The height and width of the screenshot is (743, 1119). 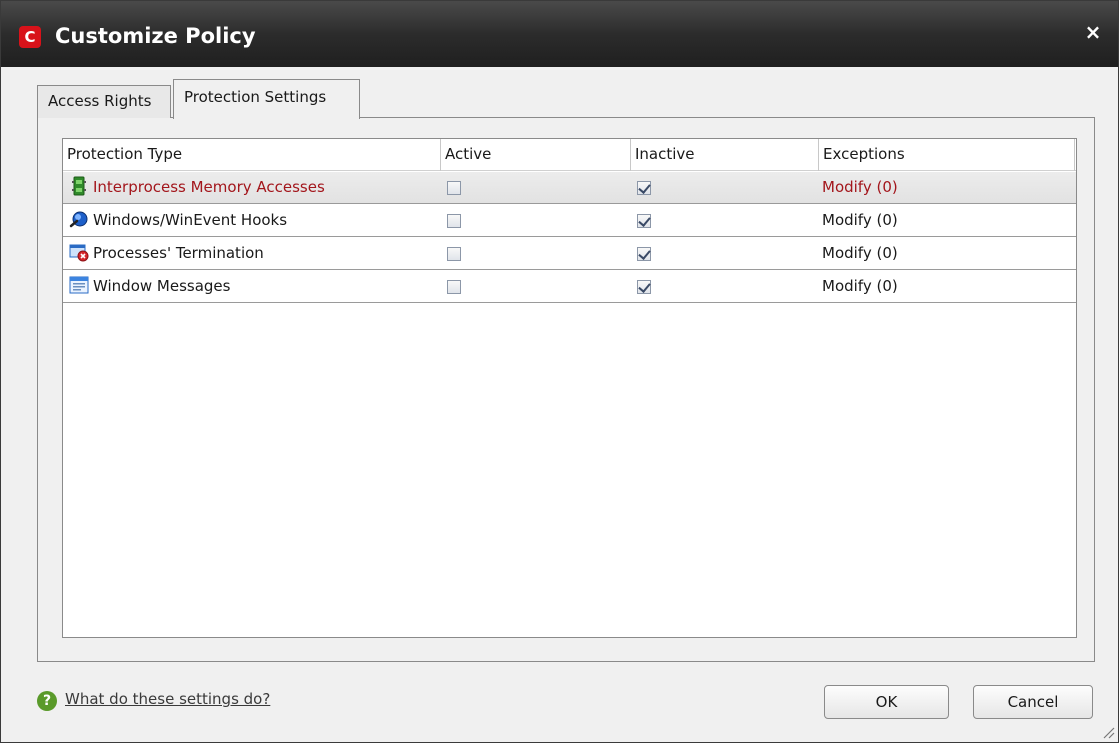 What do you see at coordinates (190, 220) in the screenshot?
I see `protection-type-name: Windows/WinEvent Hooks` at bounding box center [190, 220].